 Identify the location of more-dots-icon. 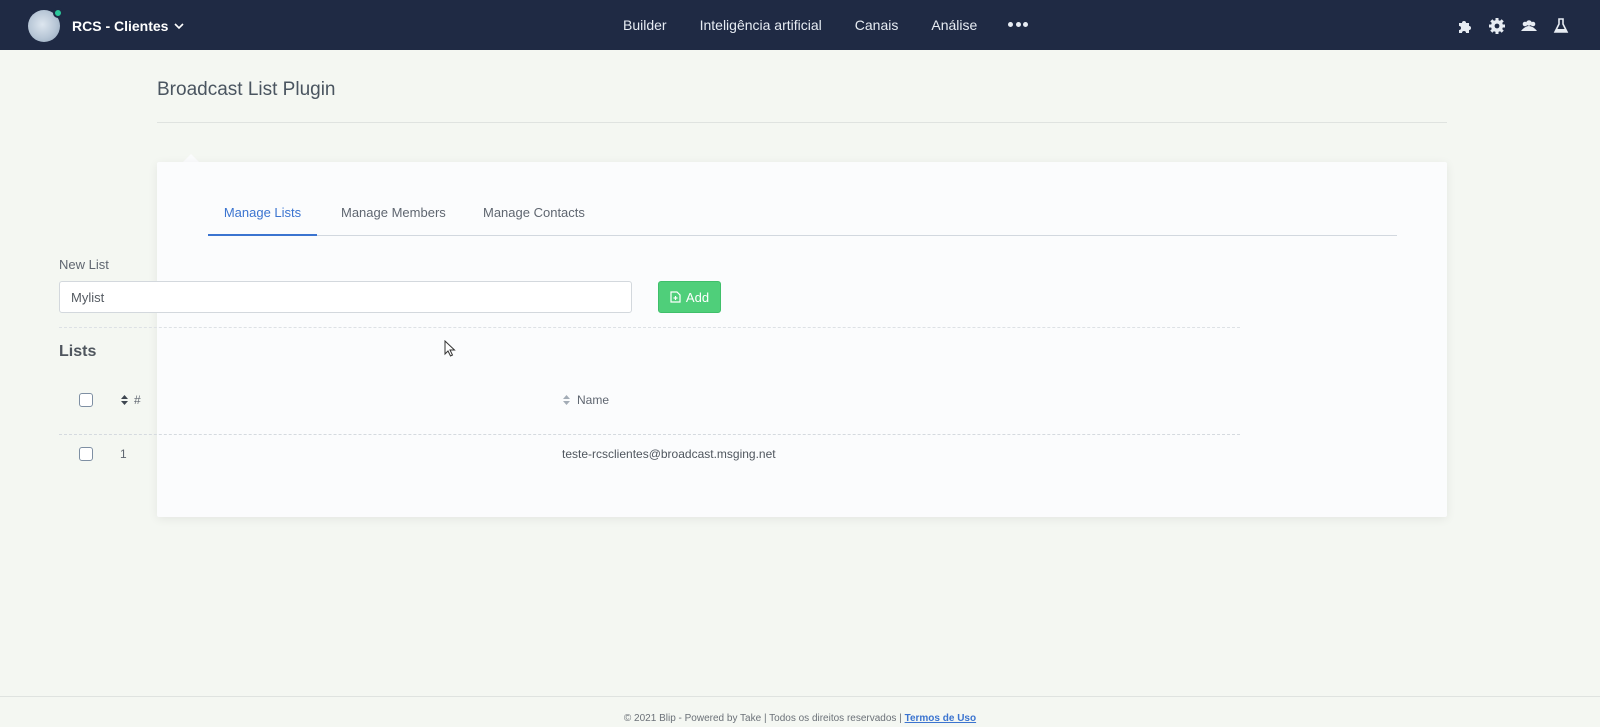
(1018, 25).